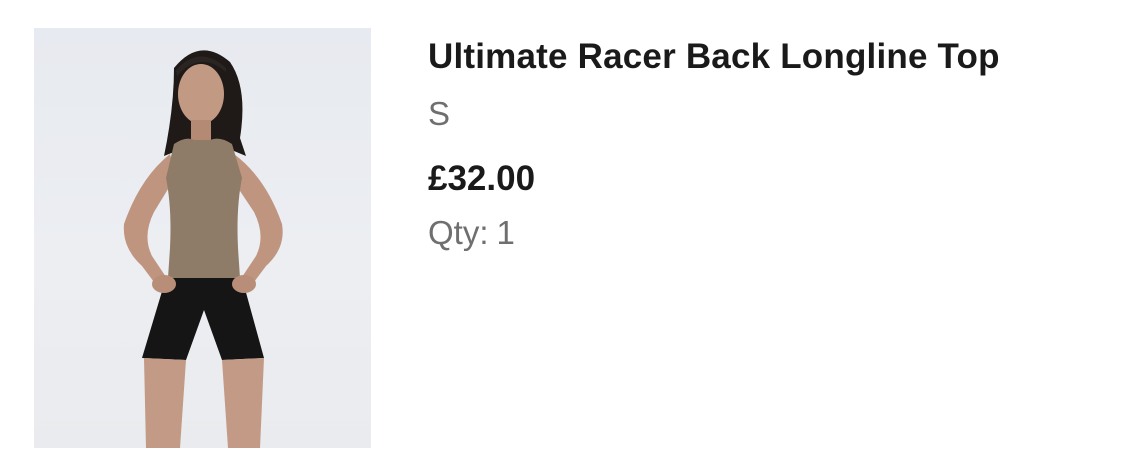 Image resolution: width=1125 pixels, height=467 pixels. What do you see at coordinates (458, 232) in the screenshot?
I see `quantity-label: Qty:` at bounding box center [458, 232].